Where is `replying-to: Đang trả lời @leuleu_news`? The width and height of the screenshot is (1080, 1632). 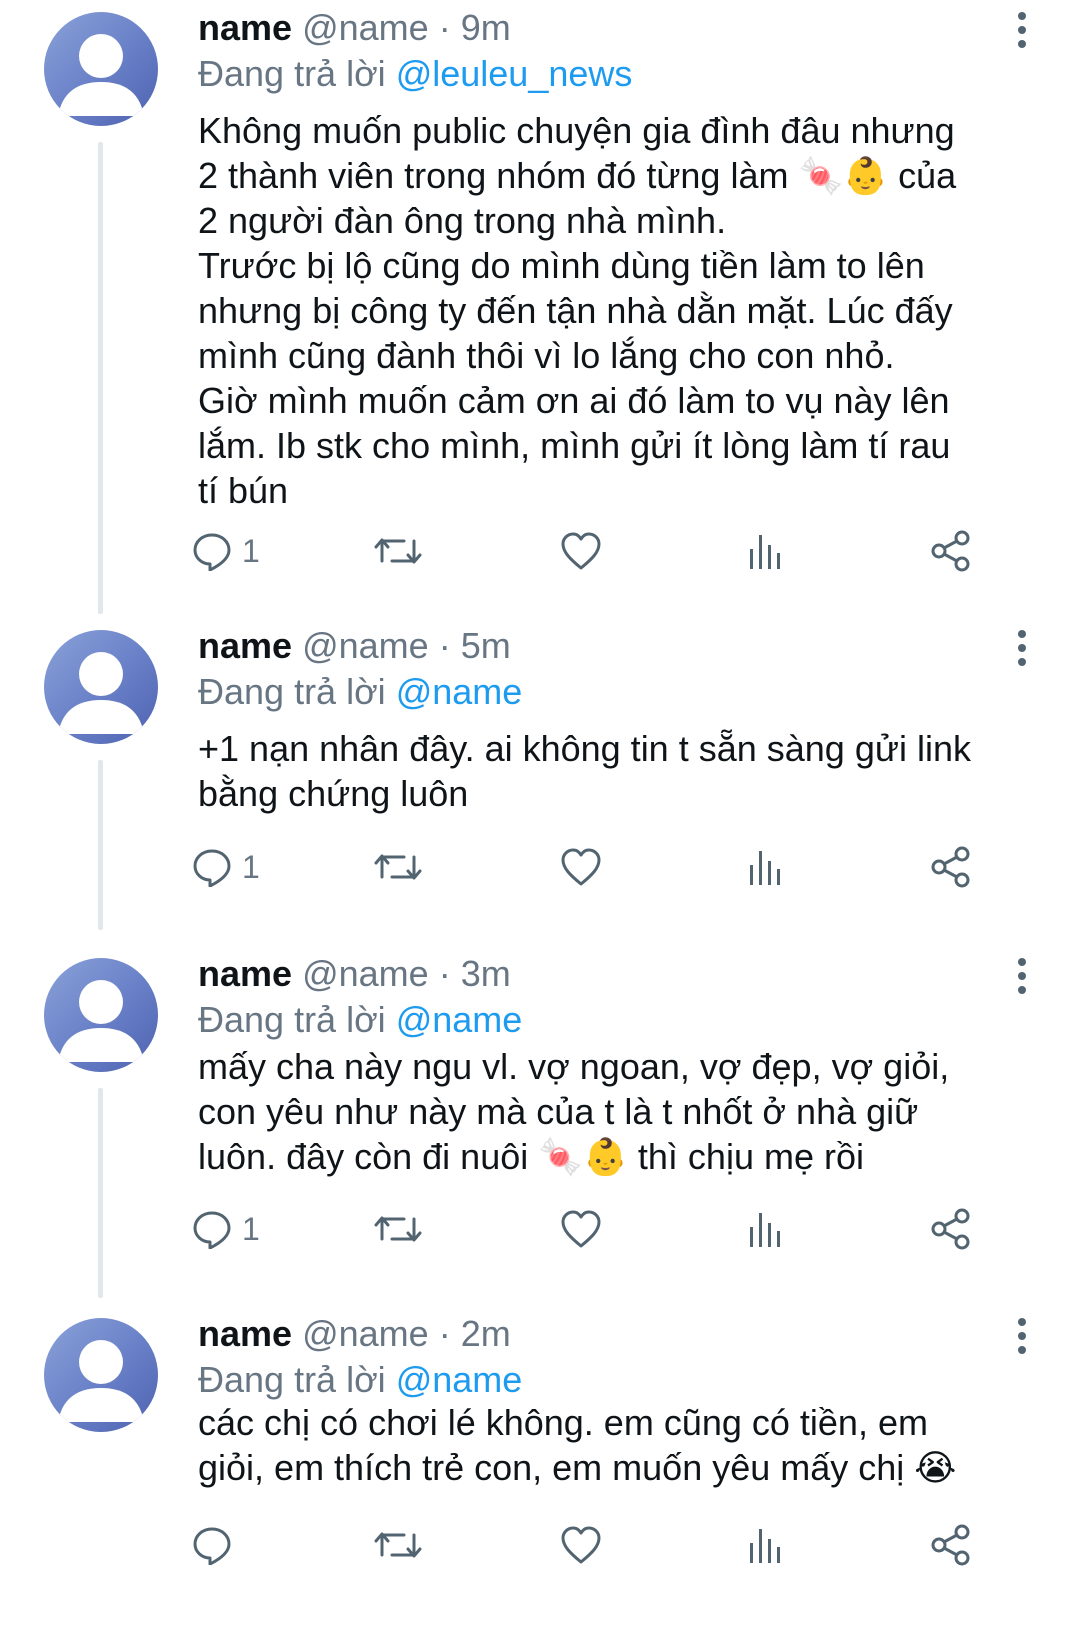
replying-to: Đang trả lời @leuleu_news is located at coordinates (415, 74).